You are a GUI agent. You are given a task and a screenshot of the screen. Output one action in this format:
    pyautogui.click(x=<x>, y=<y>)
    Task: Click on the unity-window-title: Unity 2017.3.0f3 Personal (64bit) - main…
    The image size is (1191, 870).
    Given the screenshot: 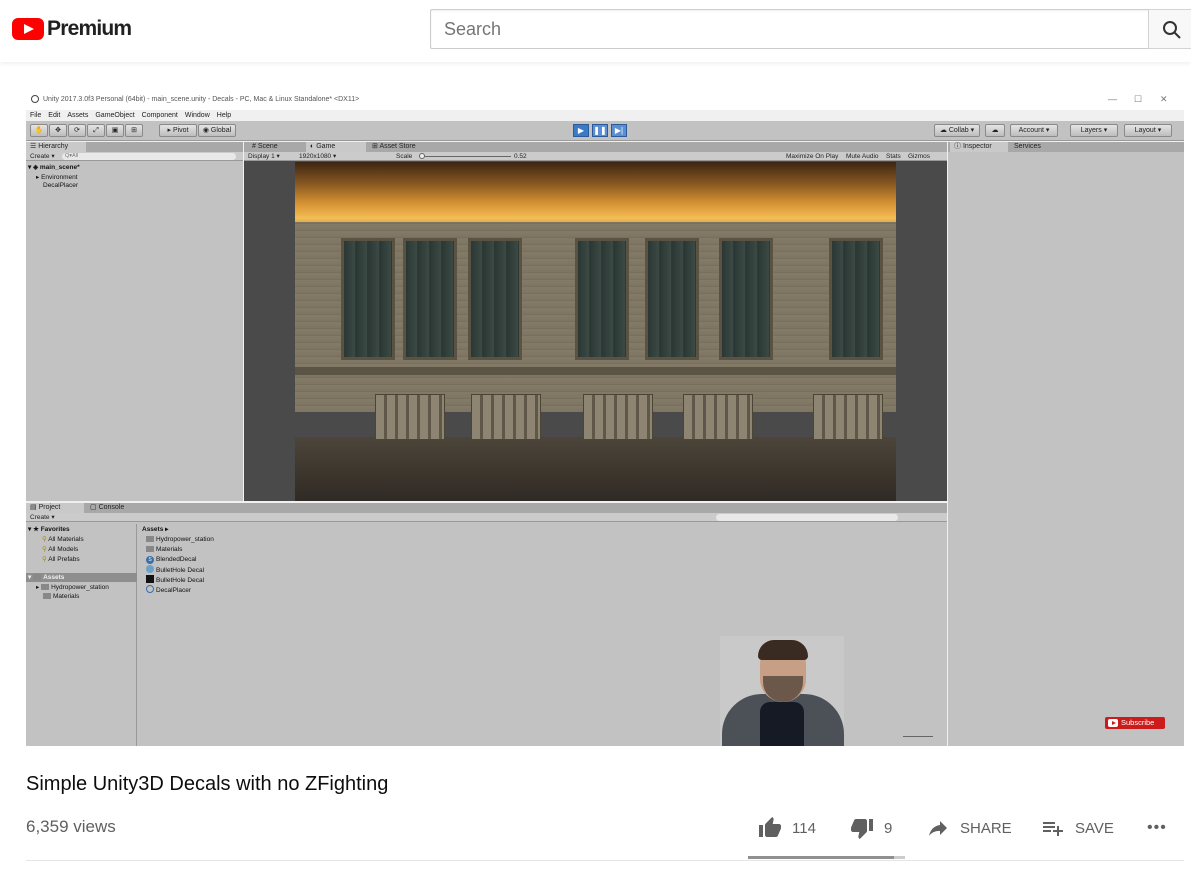 What is the action you would take?
    pyautogui.click(x=201, y=99)
    